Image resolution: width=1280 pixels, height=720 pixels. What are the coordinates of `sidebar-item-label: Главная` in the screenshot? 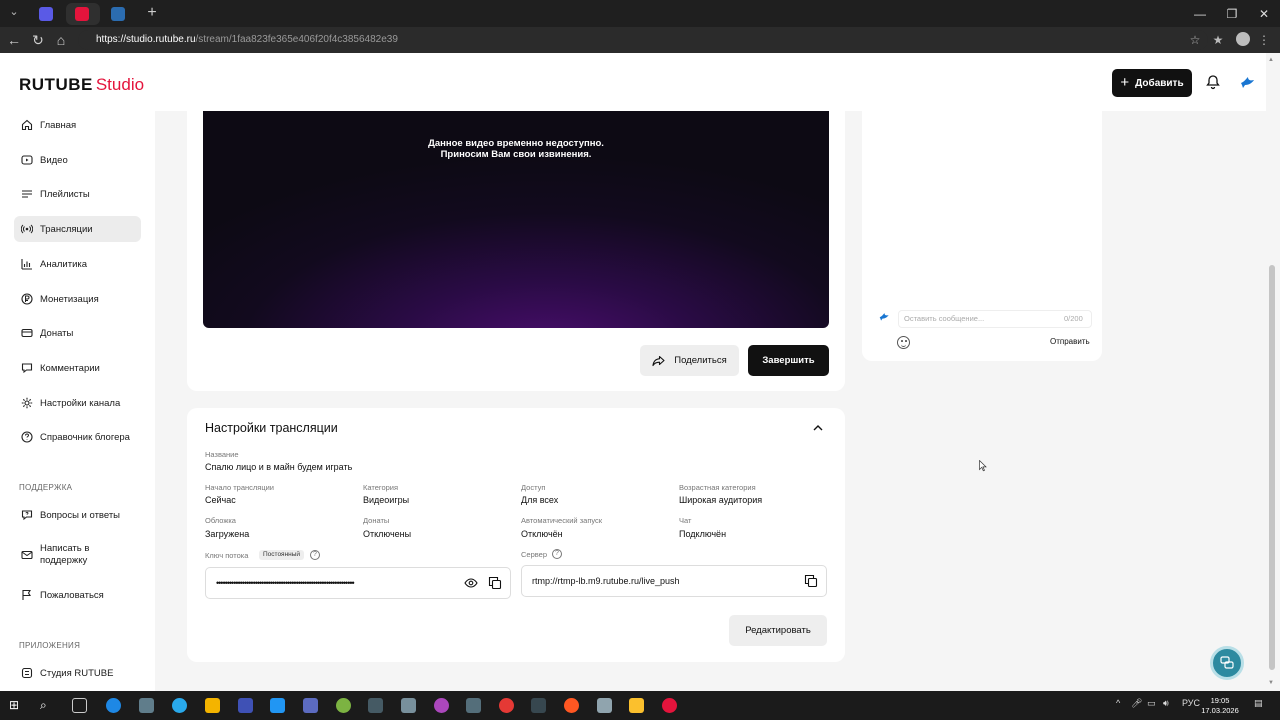 It's located at (58, 125).